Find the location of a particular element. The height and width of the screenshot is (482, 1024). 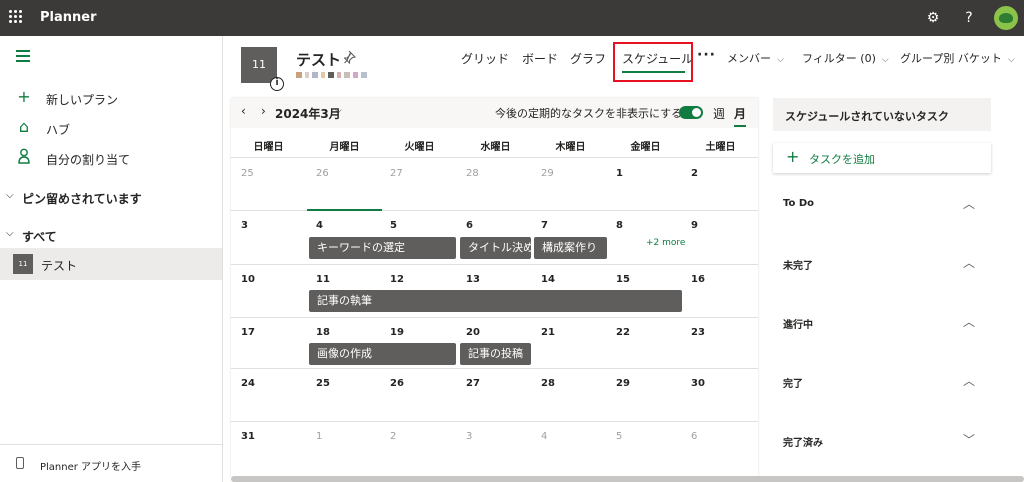

calendar-toolbar: ‹ › 2024年3月 ⌵ 今後の定期的なタスクを非表示にする 週 月 is located at coordinates (494, 113).